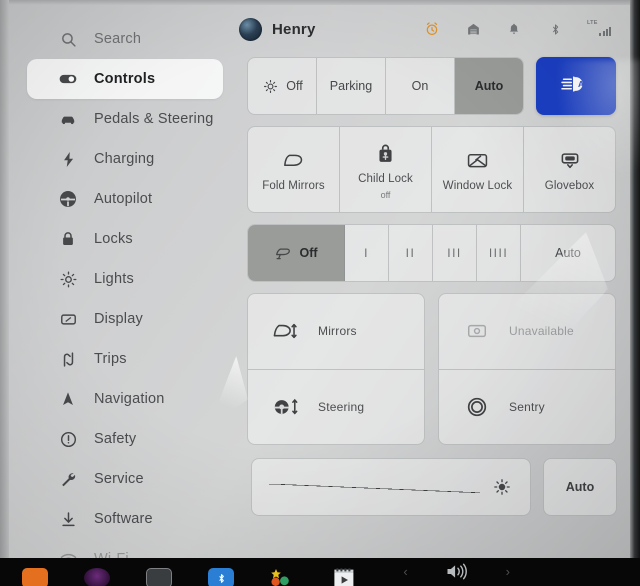  I want to click on adjustment-panels-row: Mirrors Steering Unavailable Sentry, so click(431, 369).